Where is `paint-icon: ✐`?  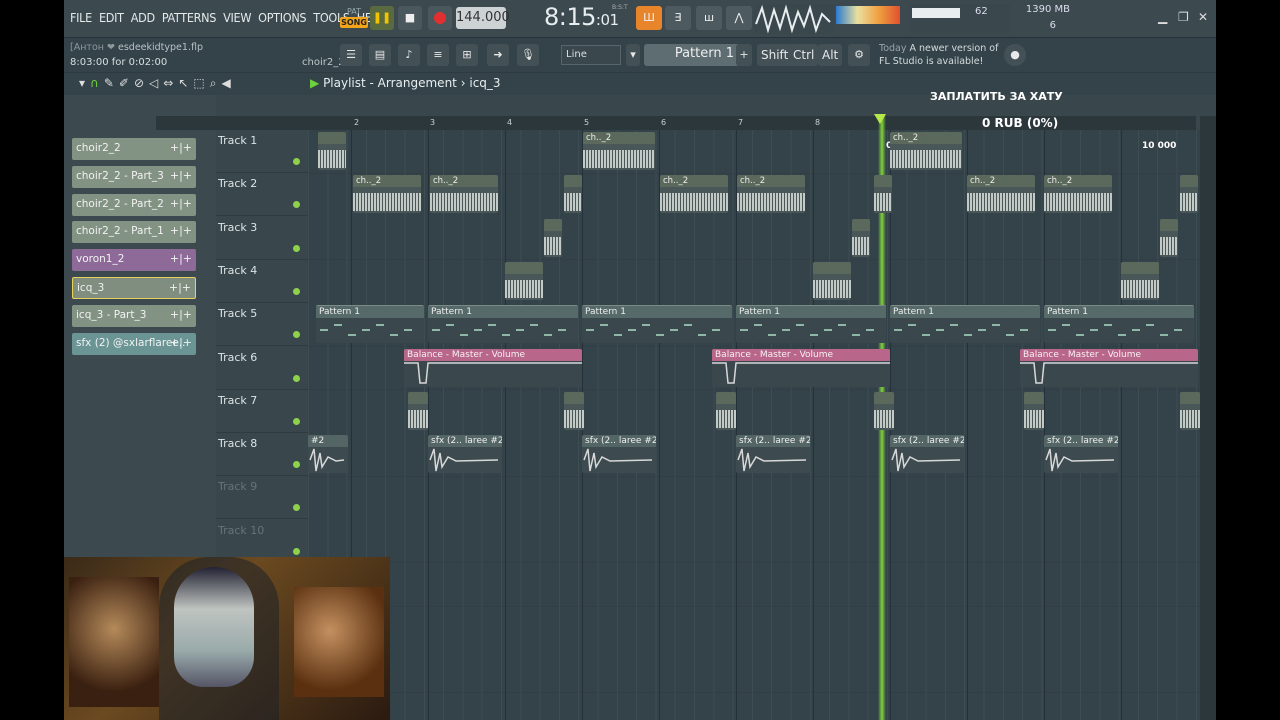 paint-icon: ✐ is located at coordinates (126, 83).